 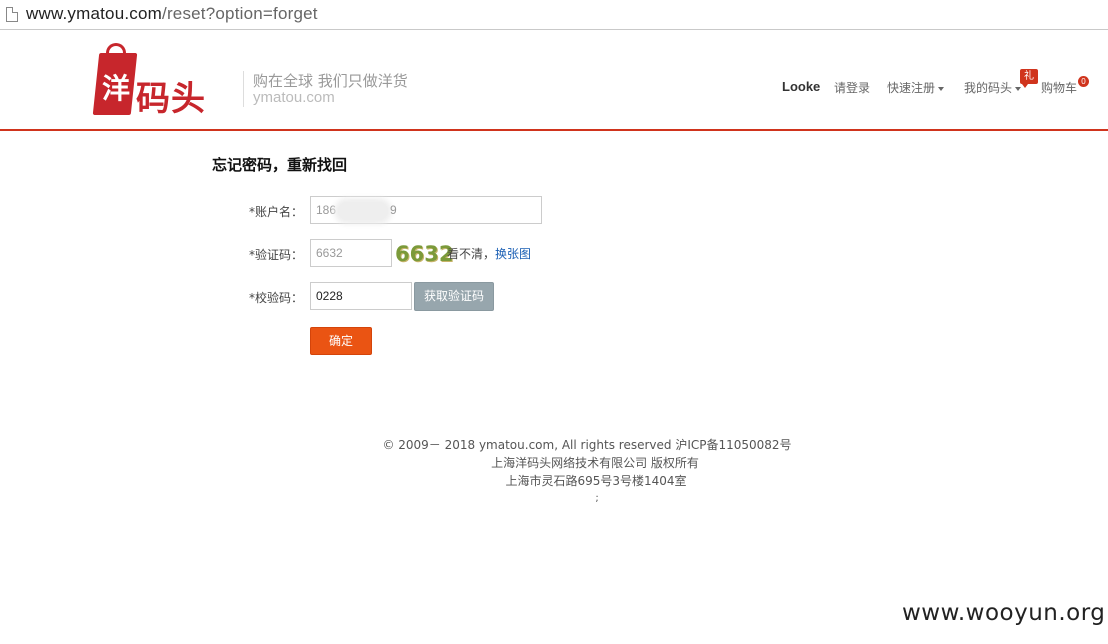 I want to click on nav-mine-label: 我的码头, so click(x=988, y=88).